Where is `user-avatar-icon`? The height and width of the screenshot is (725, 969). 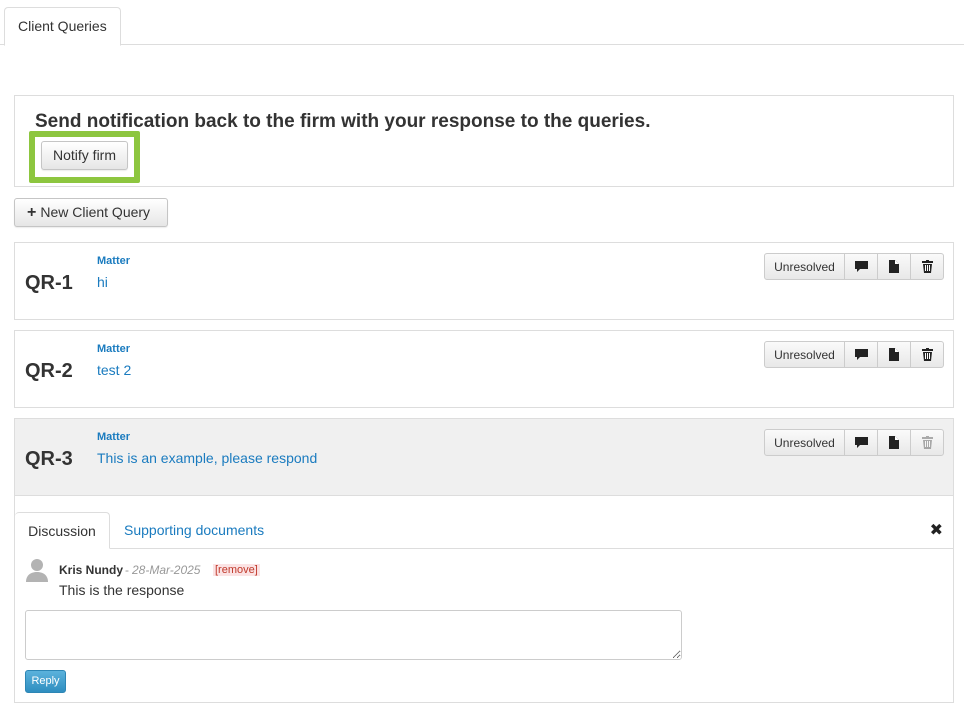 user-avatar-icon is located at coordinates (37, 570).